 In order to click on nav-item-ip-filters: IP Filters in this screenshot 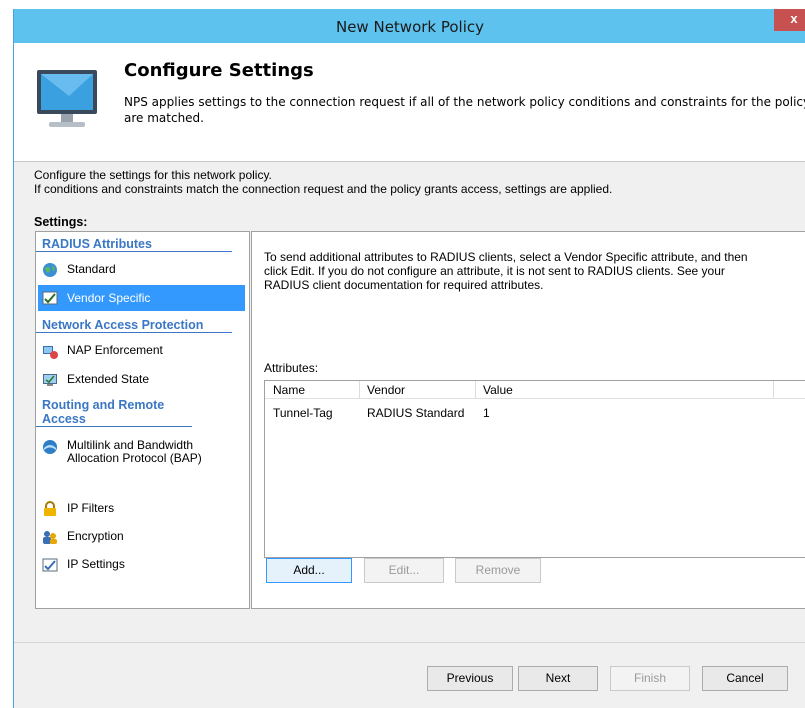, I will do `click(78, 509)`.